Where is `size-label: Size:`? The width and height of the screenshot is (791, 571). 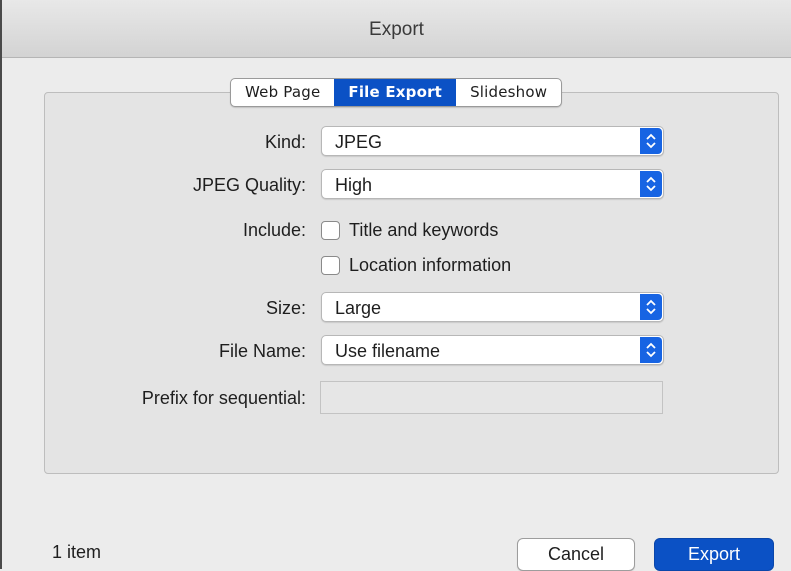
size-label: Size: is located at coordinates (285, 308).